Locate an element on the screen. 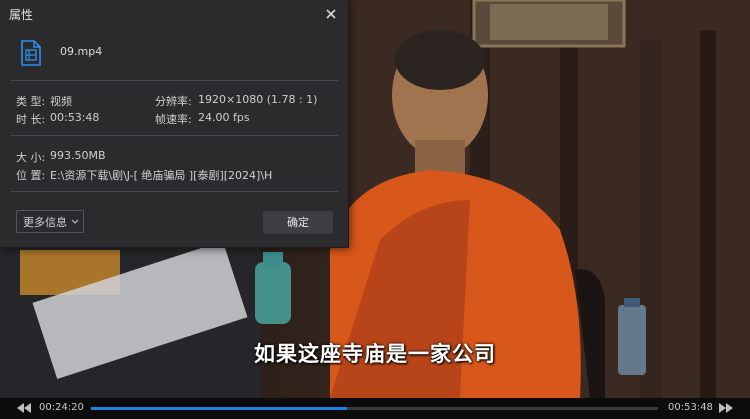  type-value: 视频 is located at coordinates (61, 101).